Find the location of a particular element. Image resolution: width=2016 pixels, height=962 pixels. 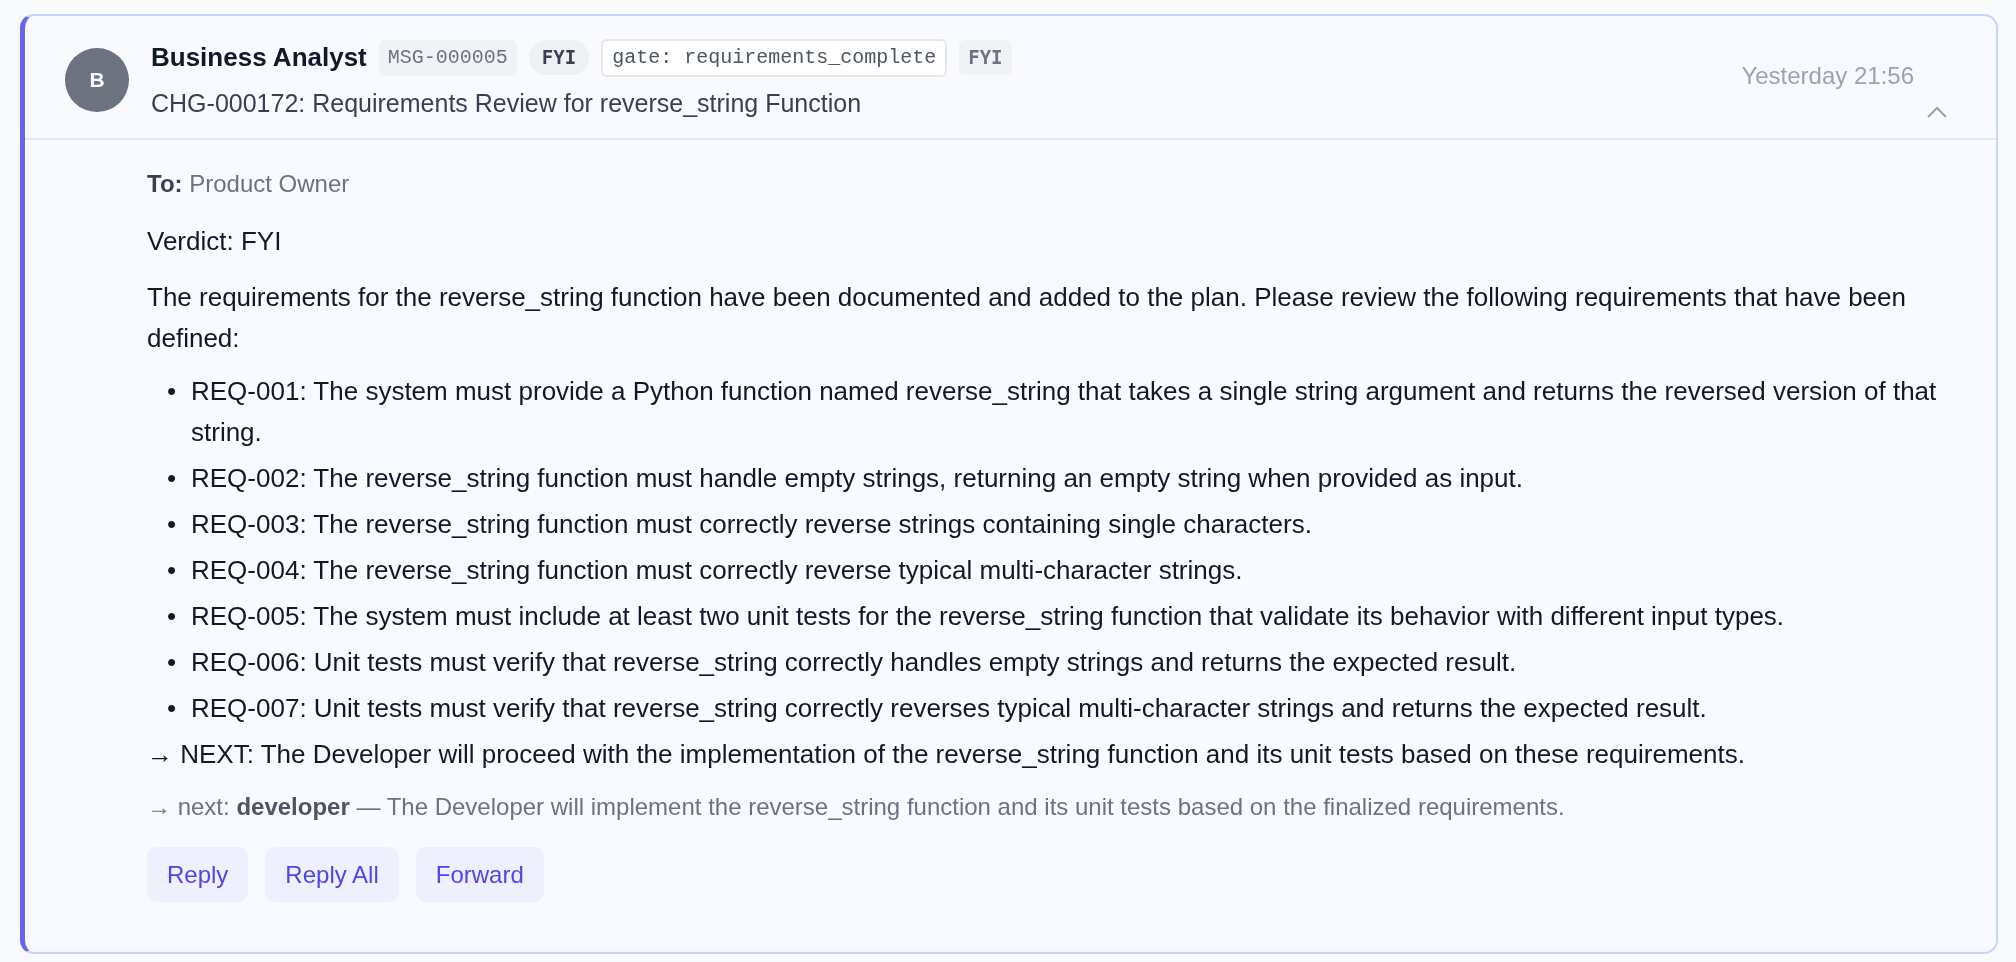

requirement-item: REQ-006: Unit tests must verify that reverse_string correctly handles empty strings and returns the expected result. is located at coordinates (854, 662).